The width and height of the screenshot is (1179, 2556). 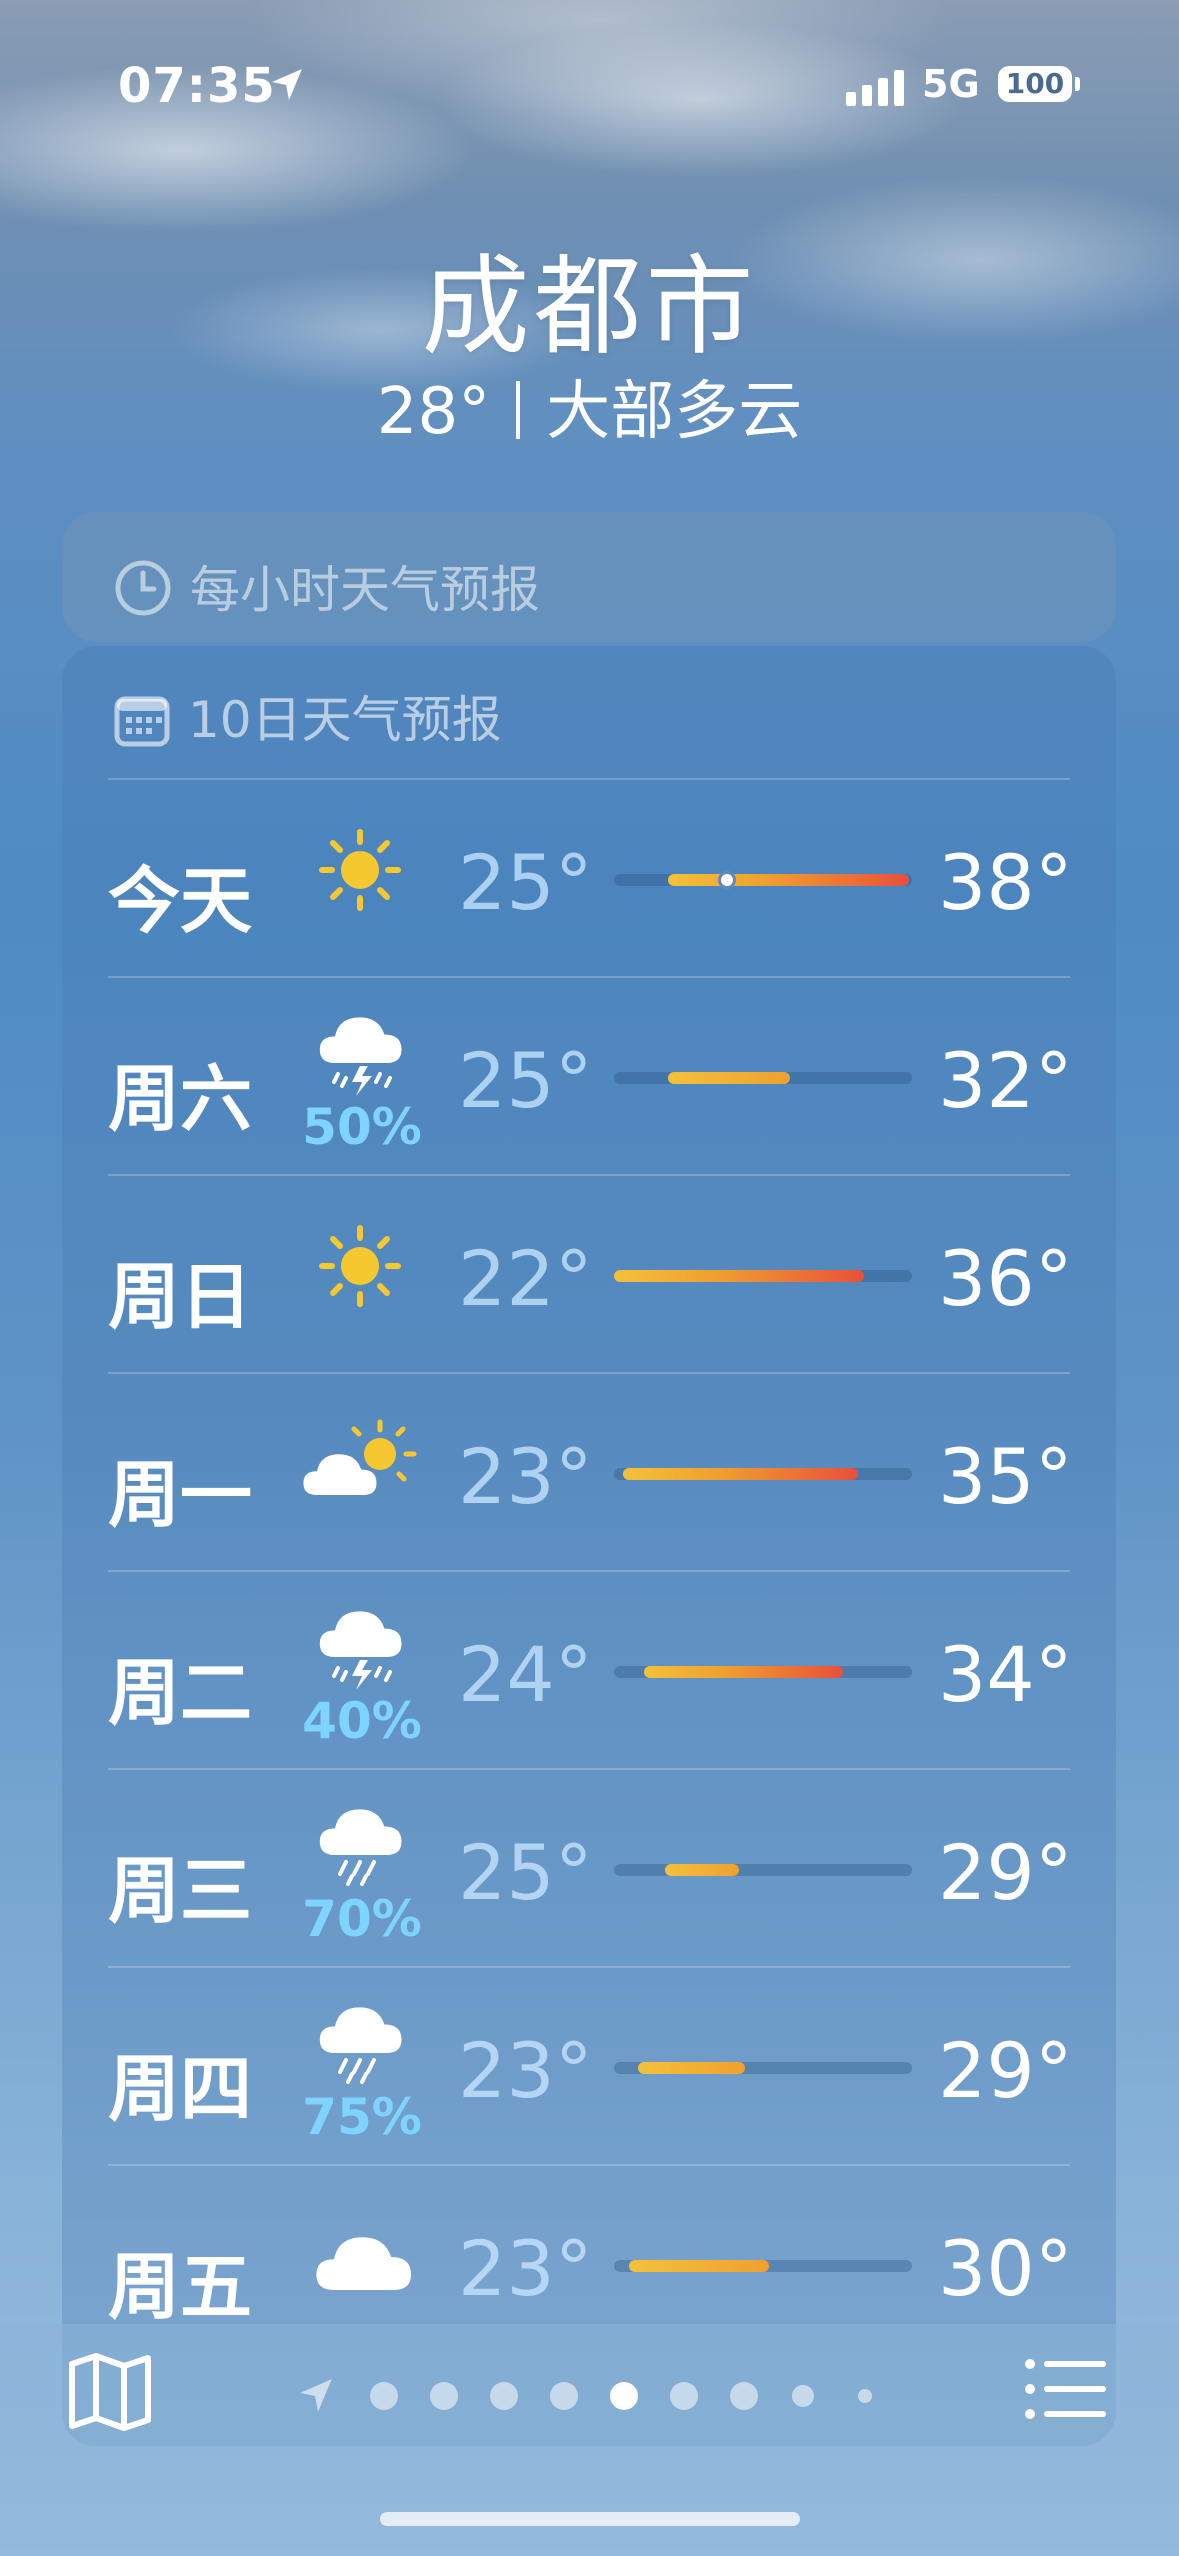 I want to click on battery-tip, so click(x=1077, y=84).